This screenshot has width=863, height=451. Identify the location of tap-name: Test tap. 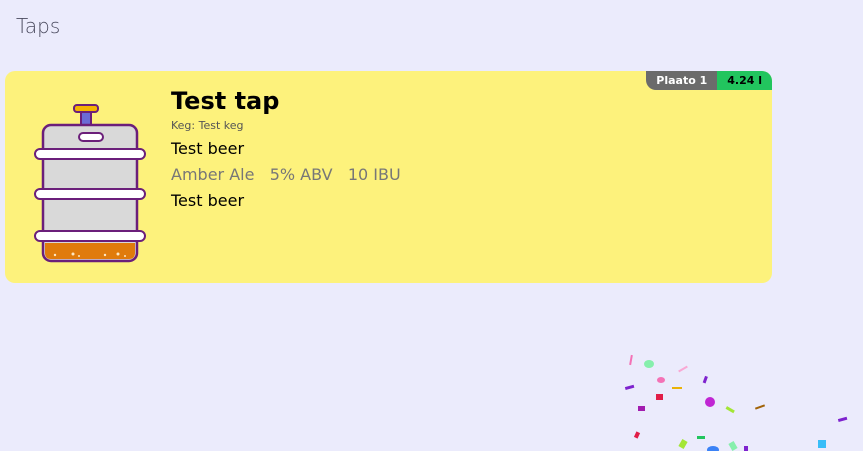
(225, 101).